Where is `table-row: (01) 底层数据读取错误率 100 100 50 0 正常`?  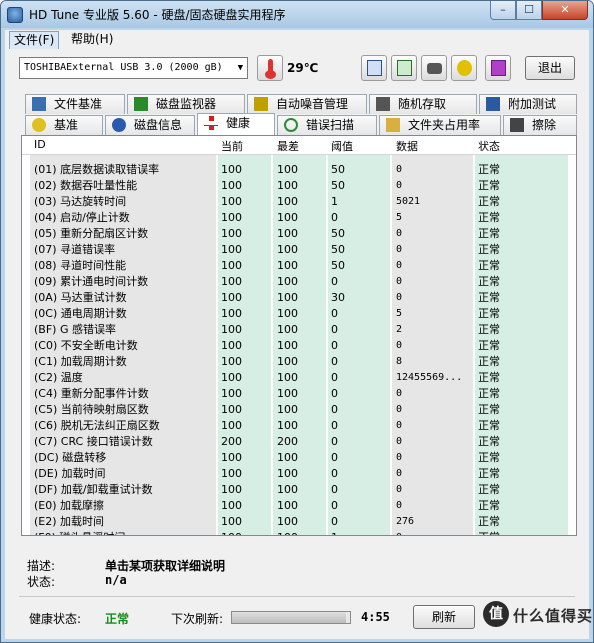 table-row: (01) 底层数据读取错误率 100 100 50 0 正常 is located at coordinates (299, 170).